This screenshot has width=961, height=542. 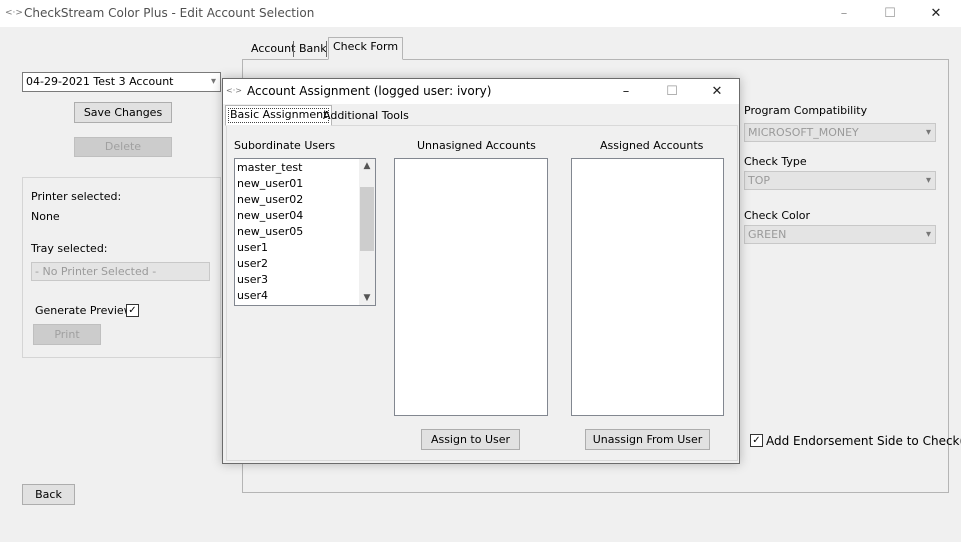 I want to click on assigned-accounts-list, so click(x=647, y=287).